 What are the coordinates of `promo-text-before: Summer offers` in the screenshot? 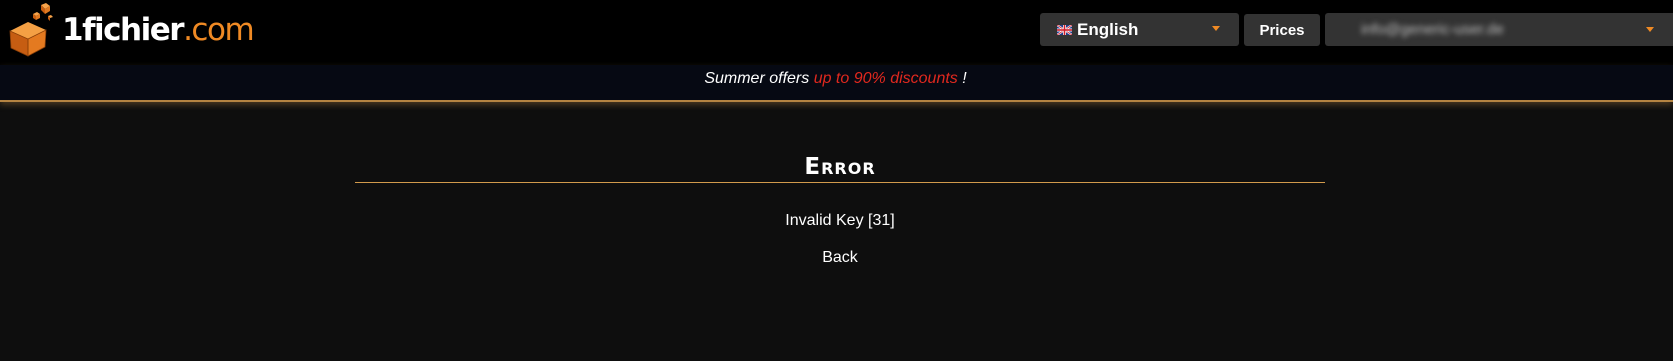 It's located at (759, 78).